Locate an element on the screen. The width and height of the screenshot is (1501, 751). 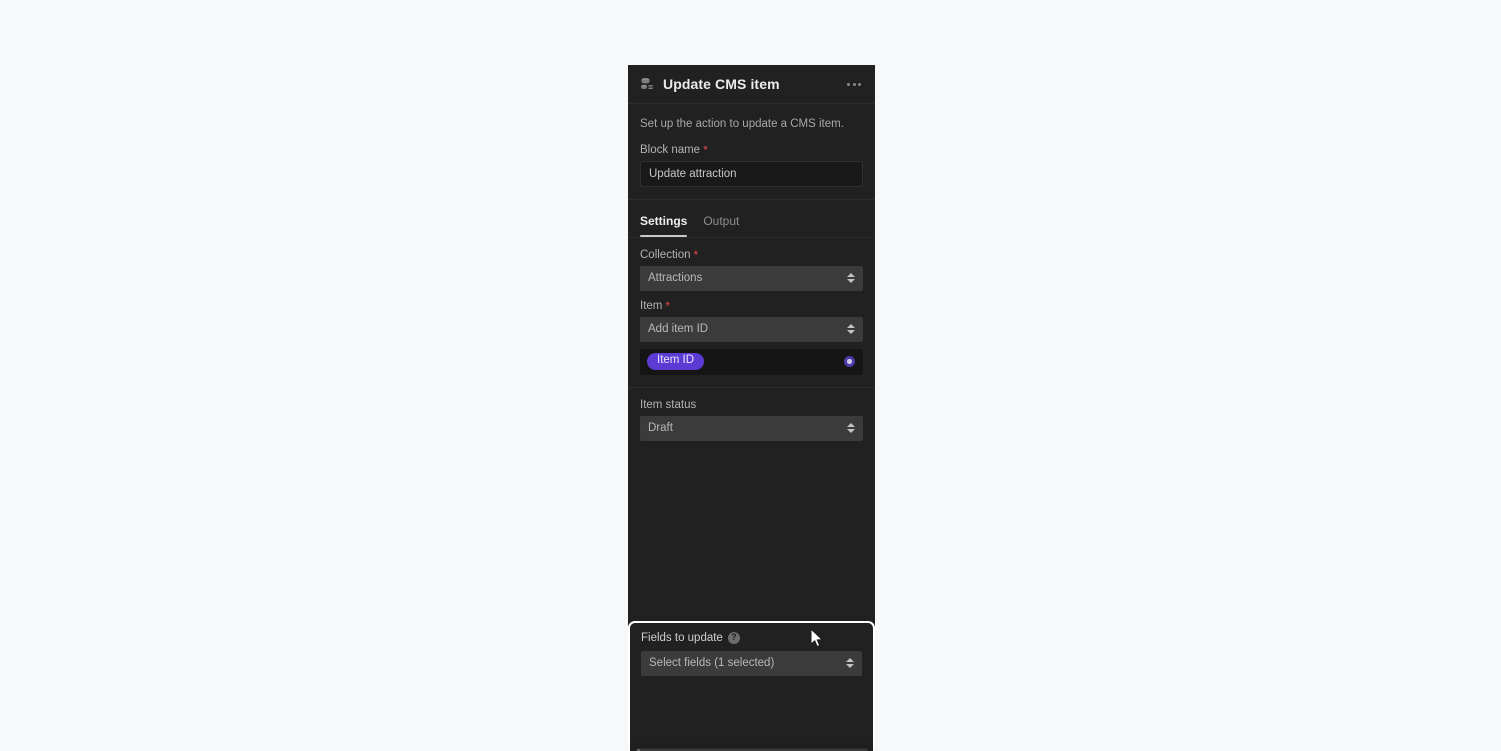
collection-select-value: Attractions is located at coordinates (675, 278).